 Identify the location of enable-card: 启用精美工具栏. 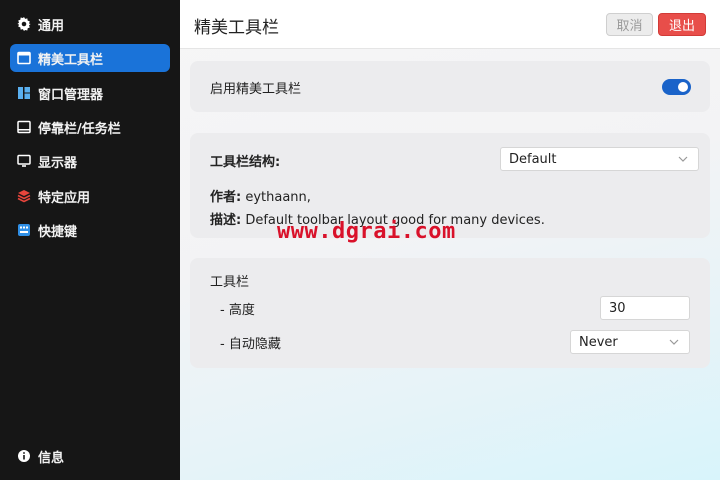
(450, 86).